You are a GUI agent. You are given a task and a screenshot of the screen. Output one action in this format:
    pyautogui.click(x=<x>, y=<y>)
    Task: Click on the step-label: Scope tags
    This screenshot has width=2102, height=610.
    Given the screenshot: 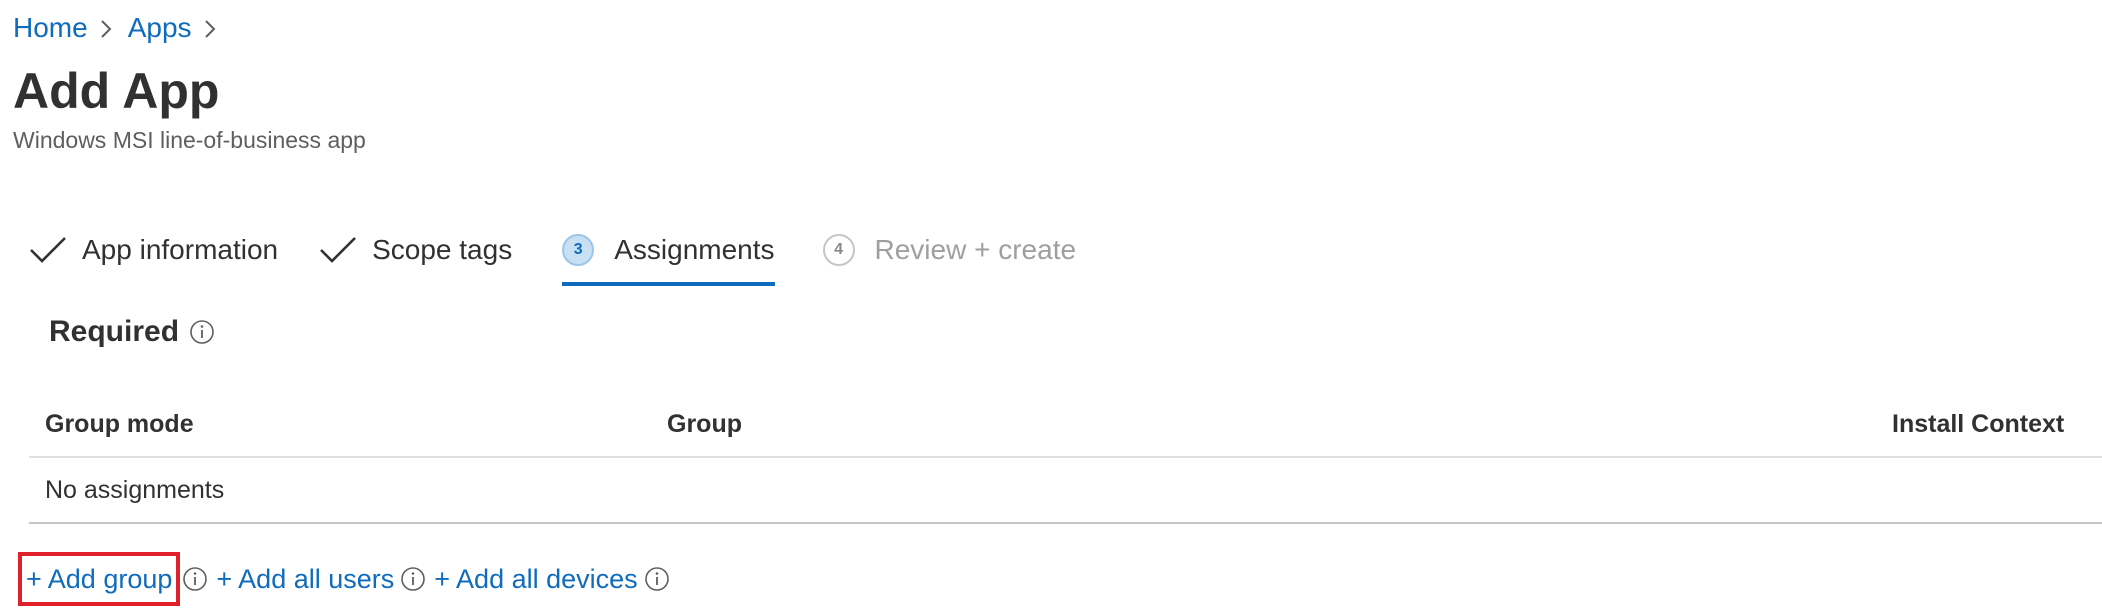 What is the action you would take?
    pyautogui.click(x=442, y=249)
    